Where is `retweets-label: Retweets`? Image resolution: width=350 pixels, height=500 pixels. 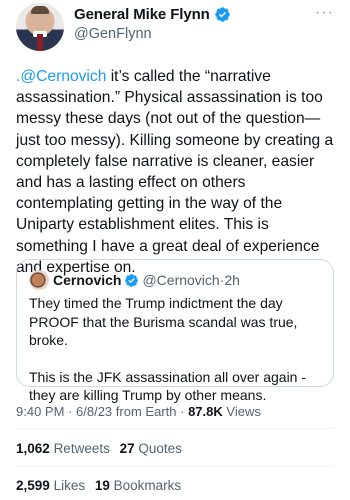
retweets-label: Retweets is located at coordinates (82, 448).